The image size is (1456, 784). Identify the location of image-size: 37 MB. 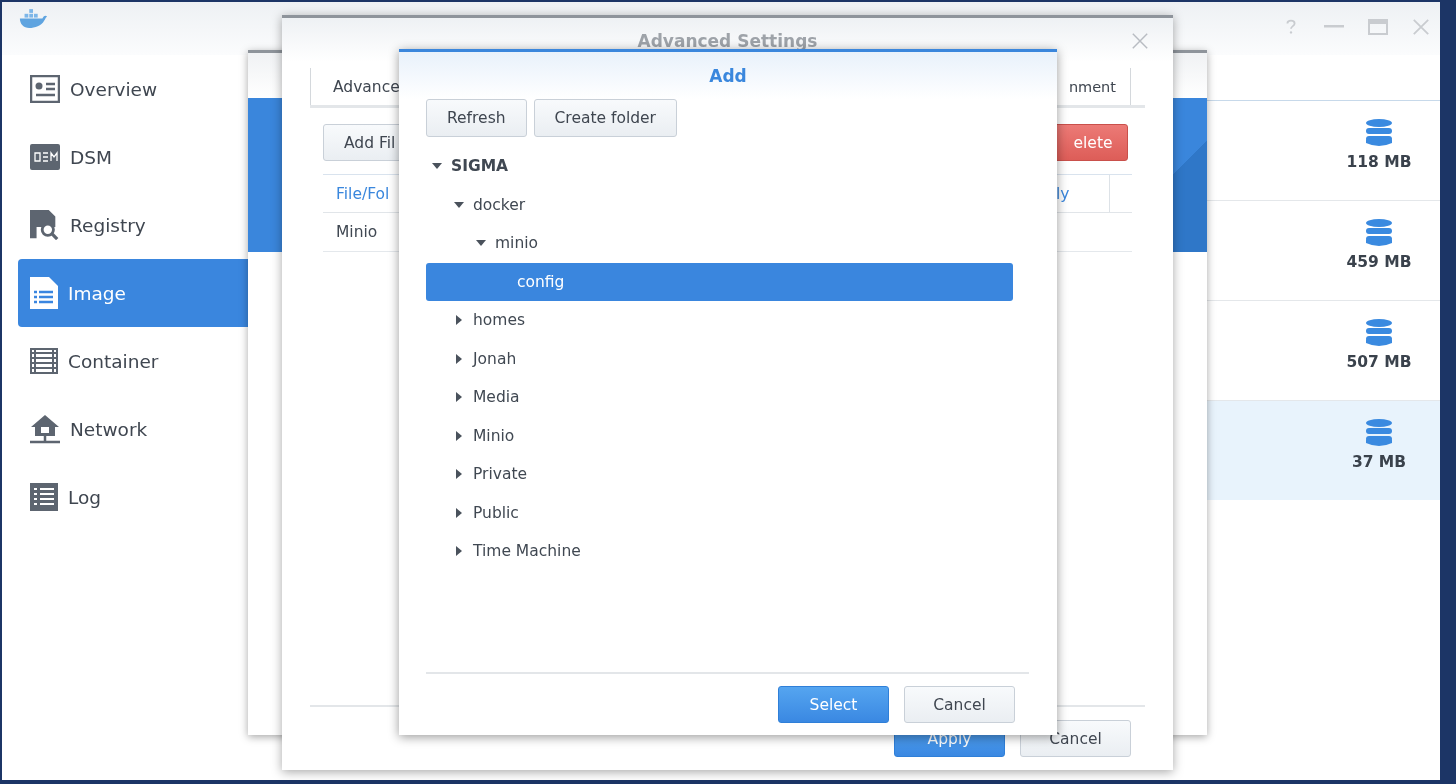
(1379, 462).